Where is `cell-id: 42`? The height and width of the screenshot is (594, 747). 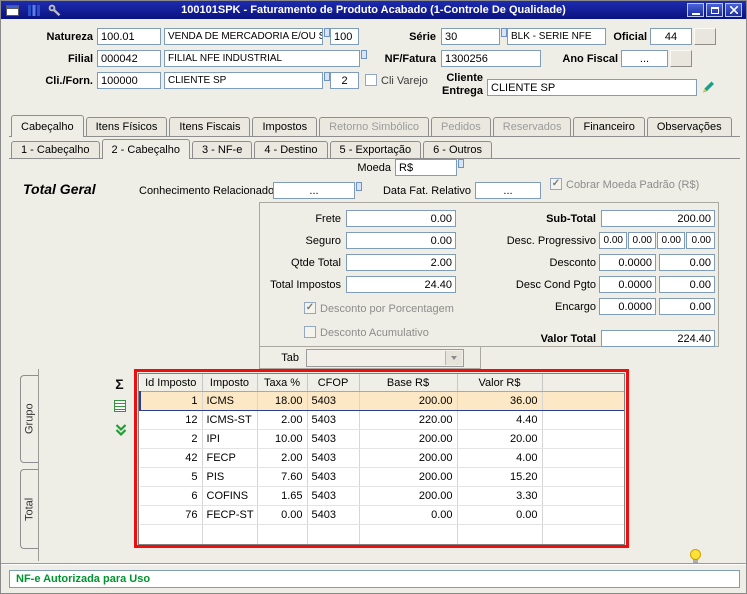
cell-id: 42 is located at coordinates (171, 458).